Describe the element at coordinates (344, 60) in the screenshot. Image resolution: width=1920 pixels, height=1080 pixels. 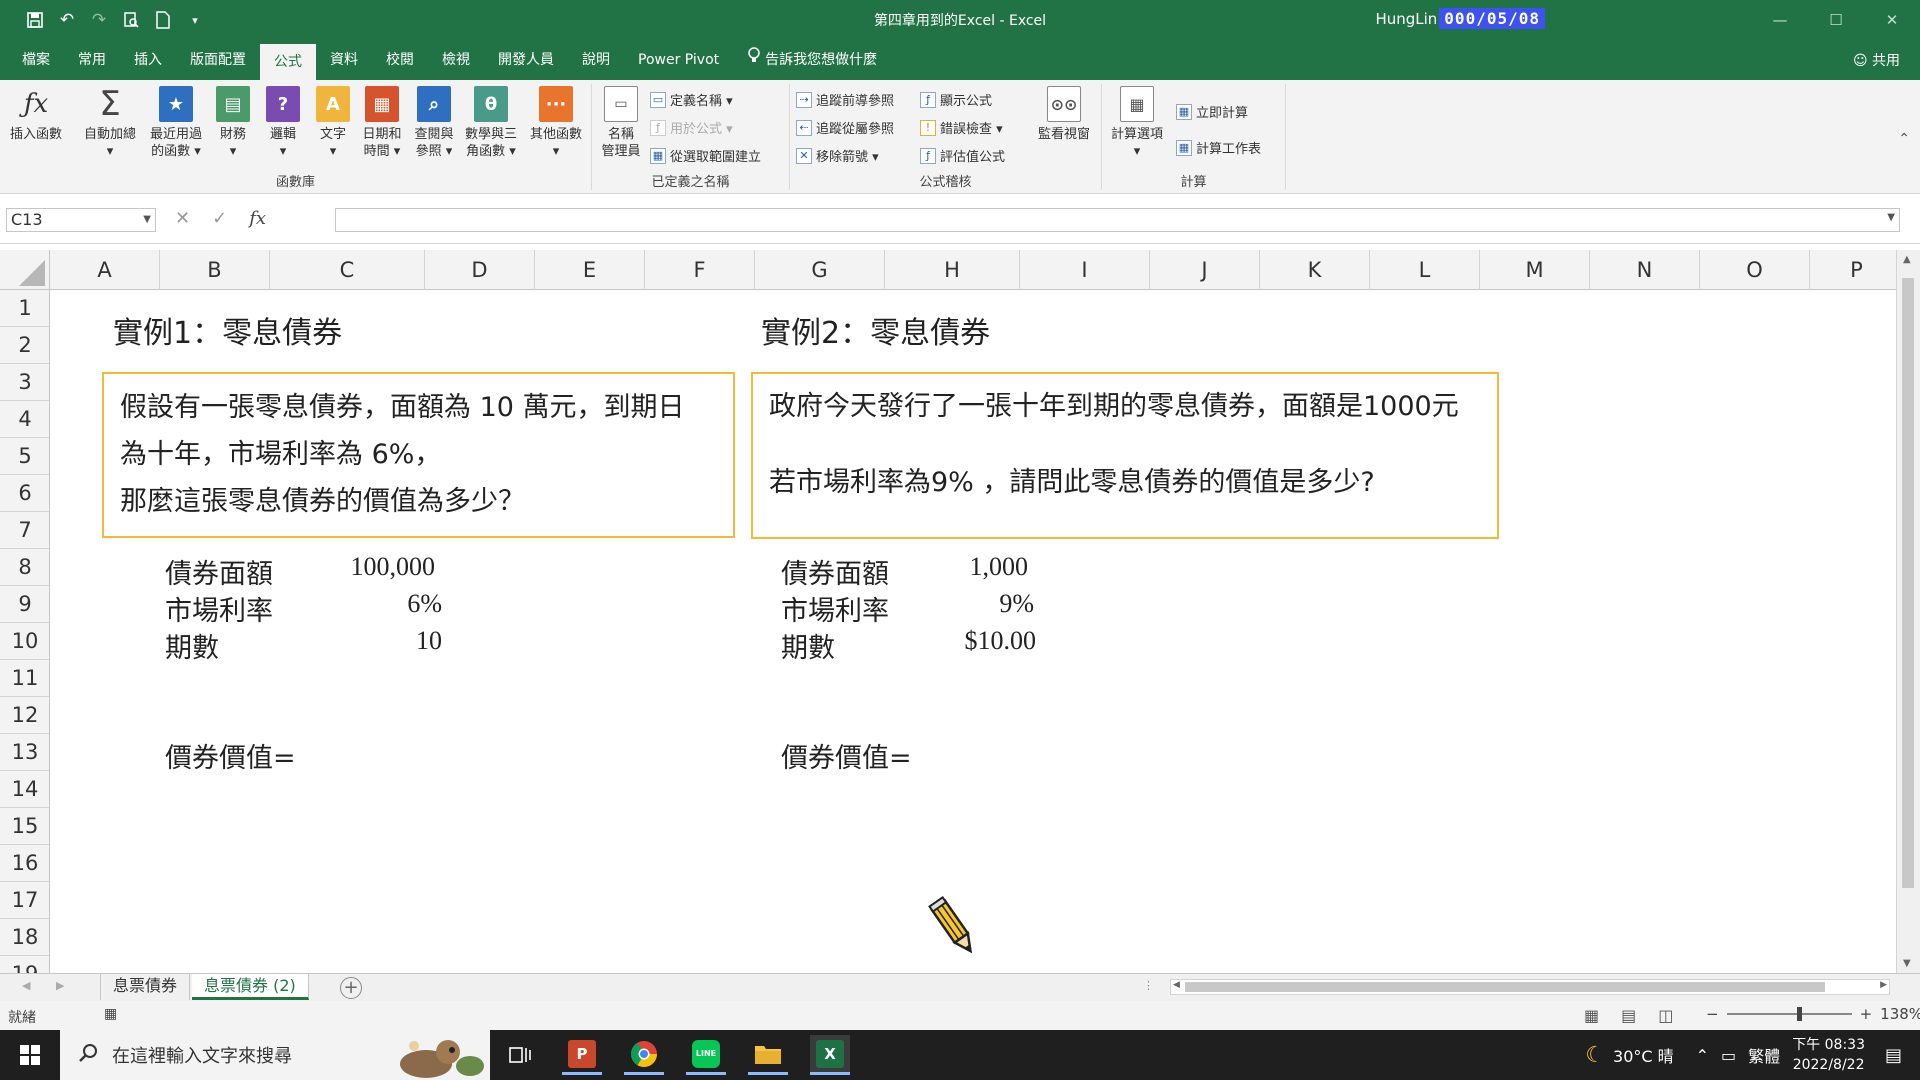
I see `tab-data: 資料` at that location.